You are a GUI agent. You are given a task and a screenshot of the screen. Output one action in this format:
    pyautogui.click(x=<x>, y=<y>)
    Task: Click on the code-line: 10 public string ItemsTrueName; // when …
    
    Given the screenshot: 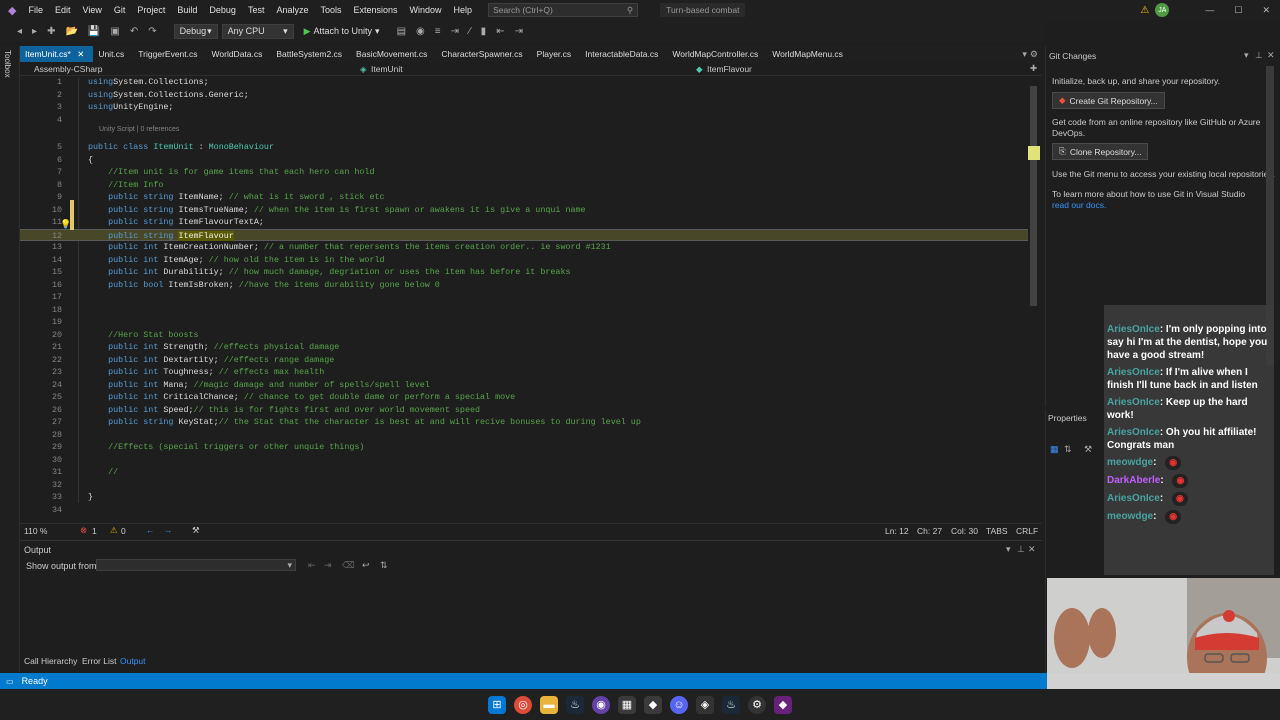 What is the action you would take?
    pyautogui.click(x=524, y=210)
    